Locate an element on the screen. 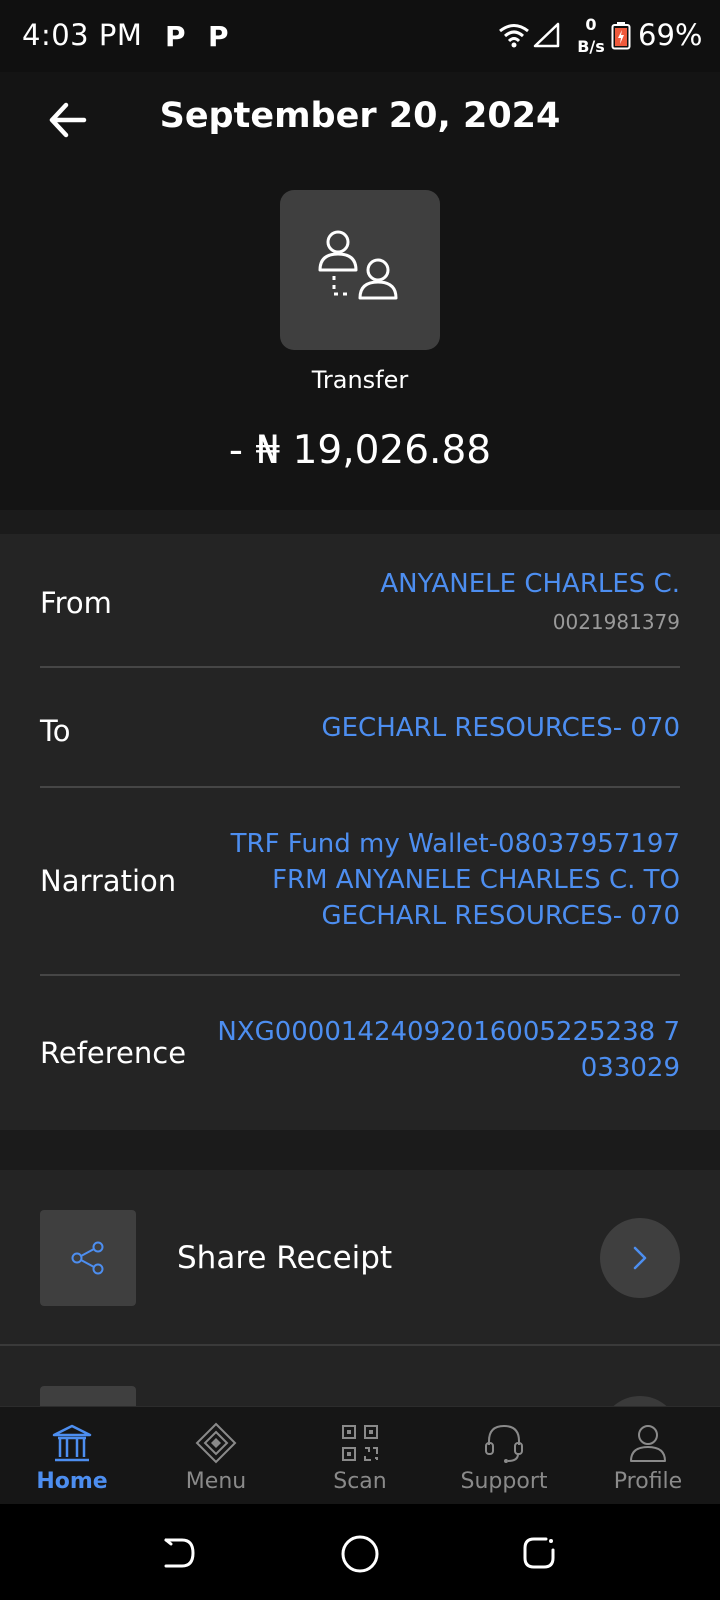 The width and height of the screenshot is (720, 1600). menu-diamond-icon is located at coordinates (216, 1443).